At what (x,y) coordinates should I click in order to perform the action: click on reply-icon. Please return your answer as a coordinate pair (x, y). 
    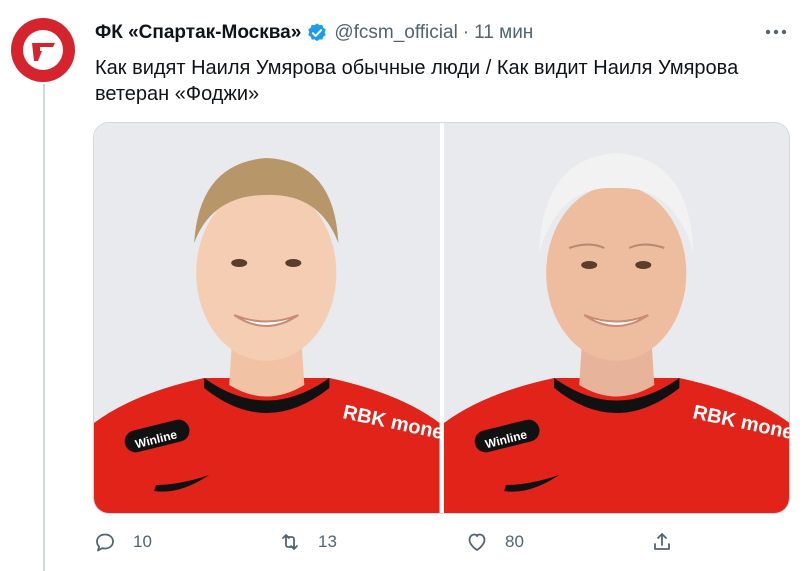
    Looking at the image, I should click on (105, 542).